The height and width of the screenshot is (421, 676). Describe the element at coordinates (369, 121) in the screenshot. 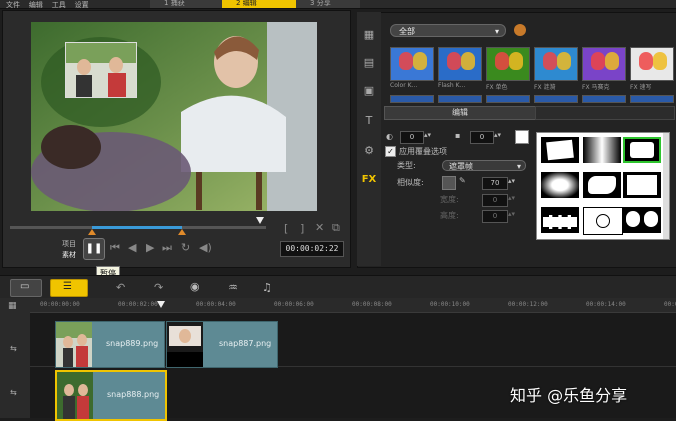

I see `title-icon: T` at that location.